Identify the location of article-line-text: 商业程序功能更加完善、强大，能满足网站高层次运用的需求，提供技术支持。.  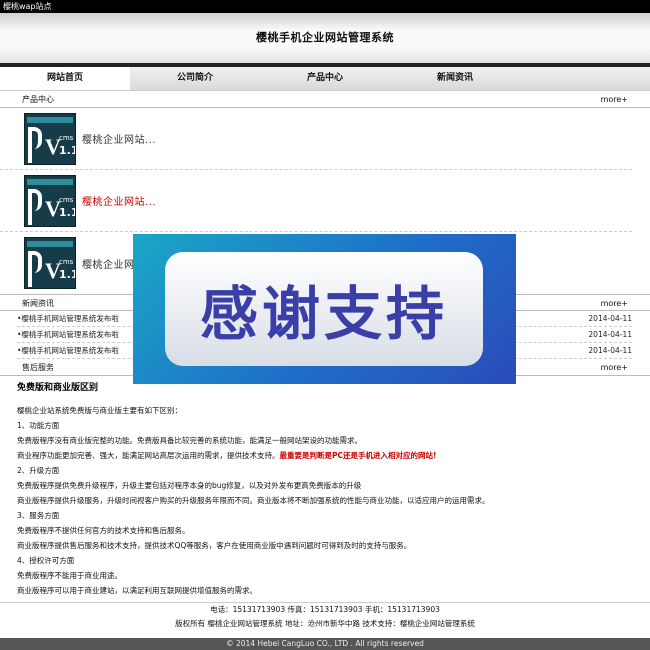
(148, 455).